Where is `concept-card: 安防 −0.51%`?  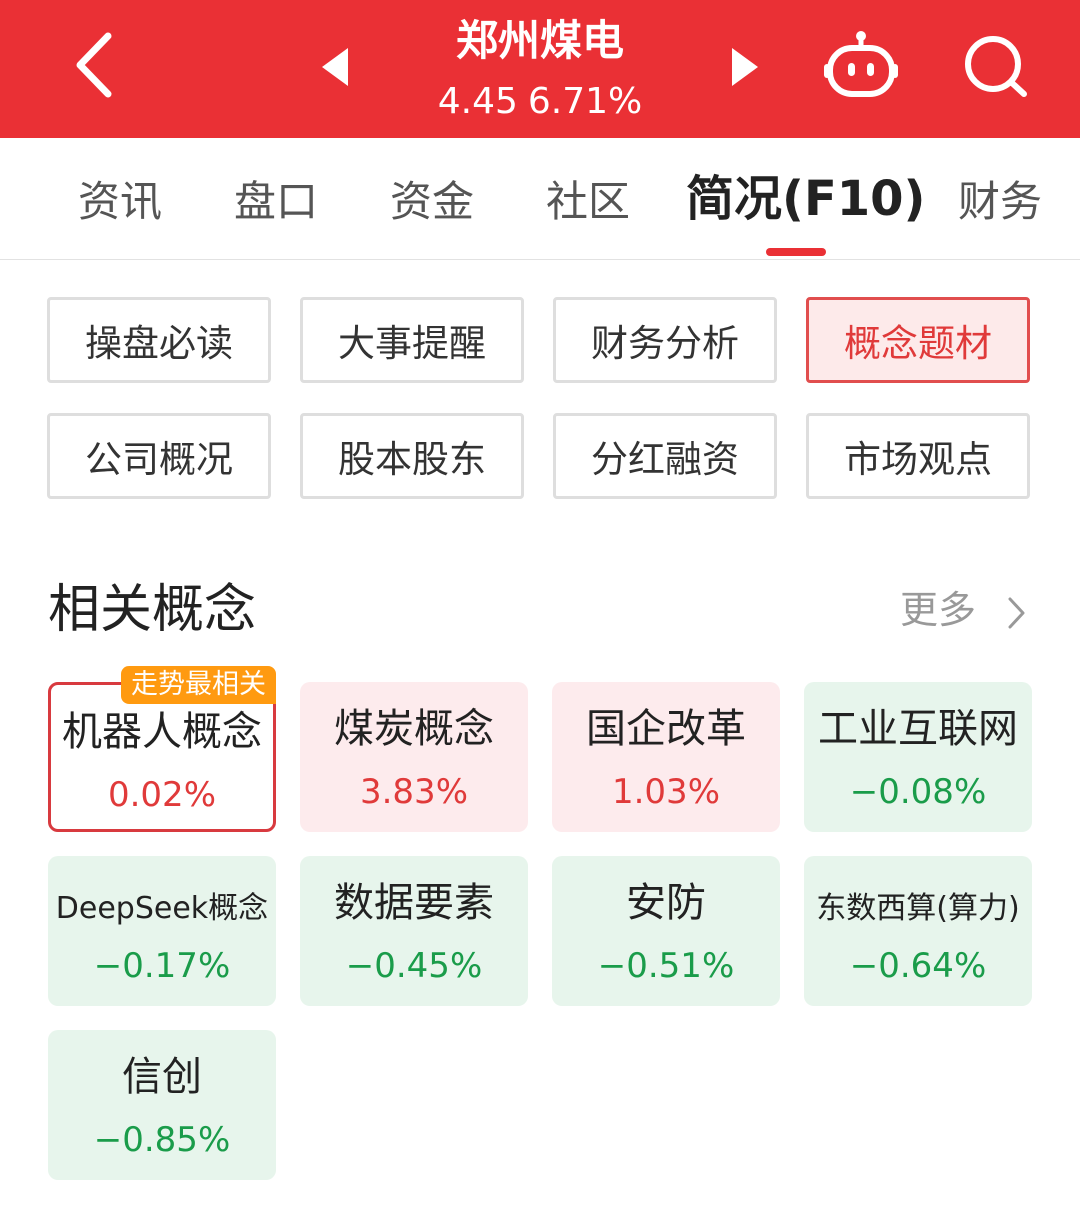
concept-card: 安防 −0.51% is located at coordinates (666, 931).